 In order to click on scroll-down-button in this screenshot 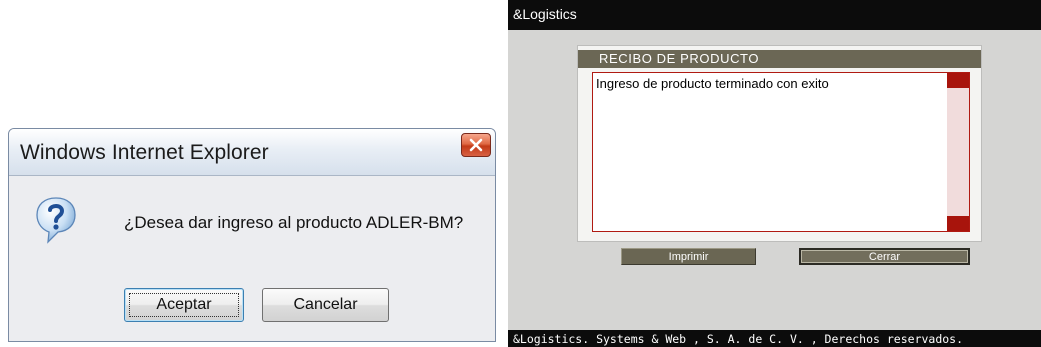, I will do `click(958, 223)`.